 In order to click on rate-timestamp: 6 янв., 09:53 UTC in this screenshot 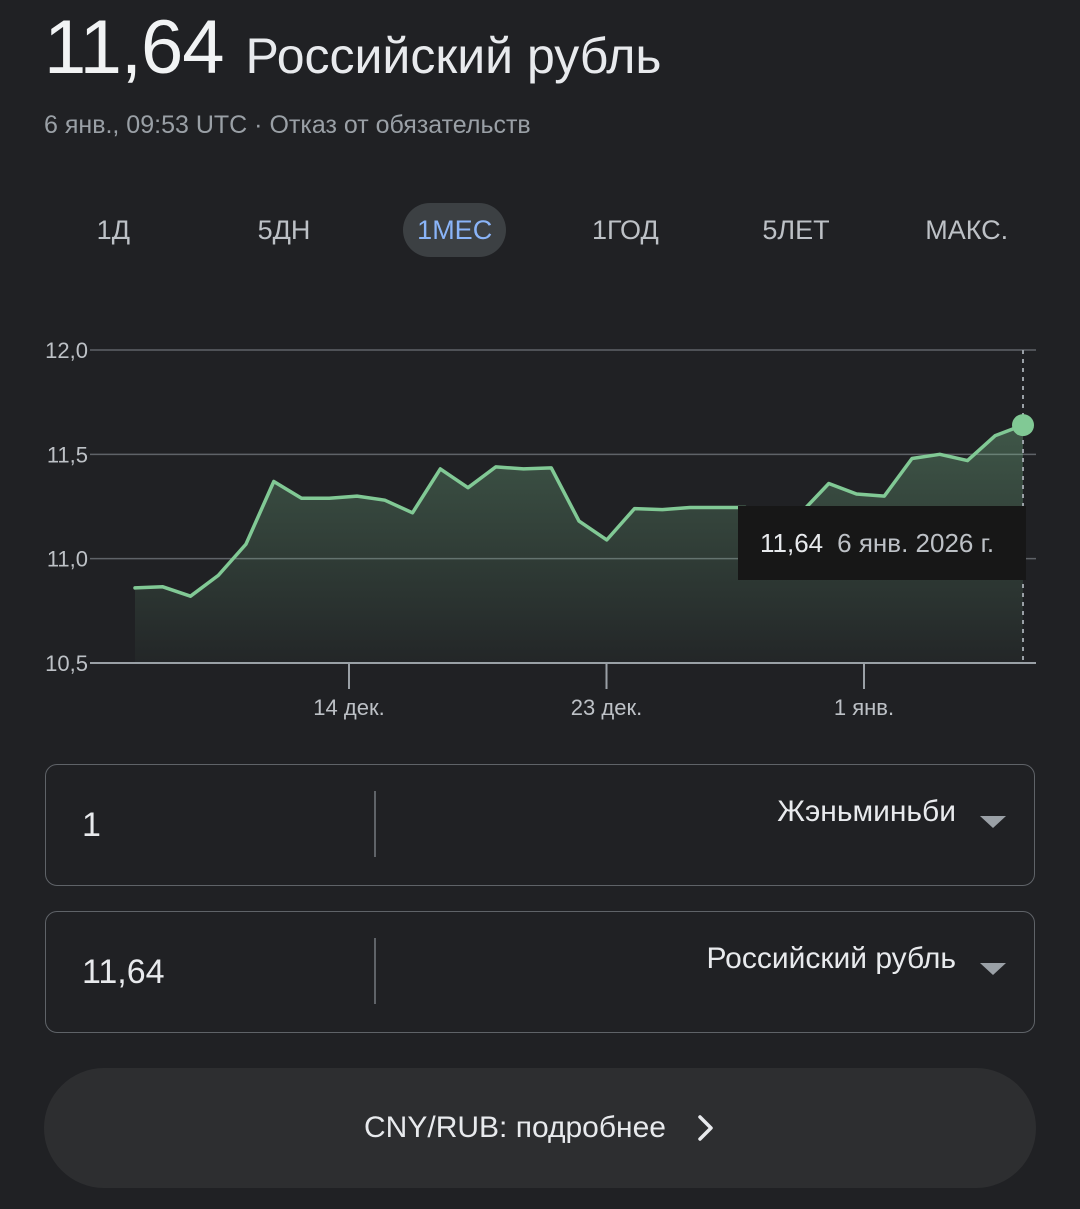, I will do `click(146, 125)`.